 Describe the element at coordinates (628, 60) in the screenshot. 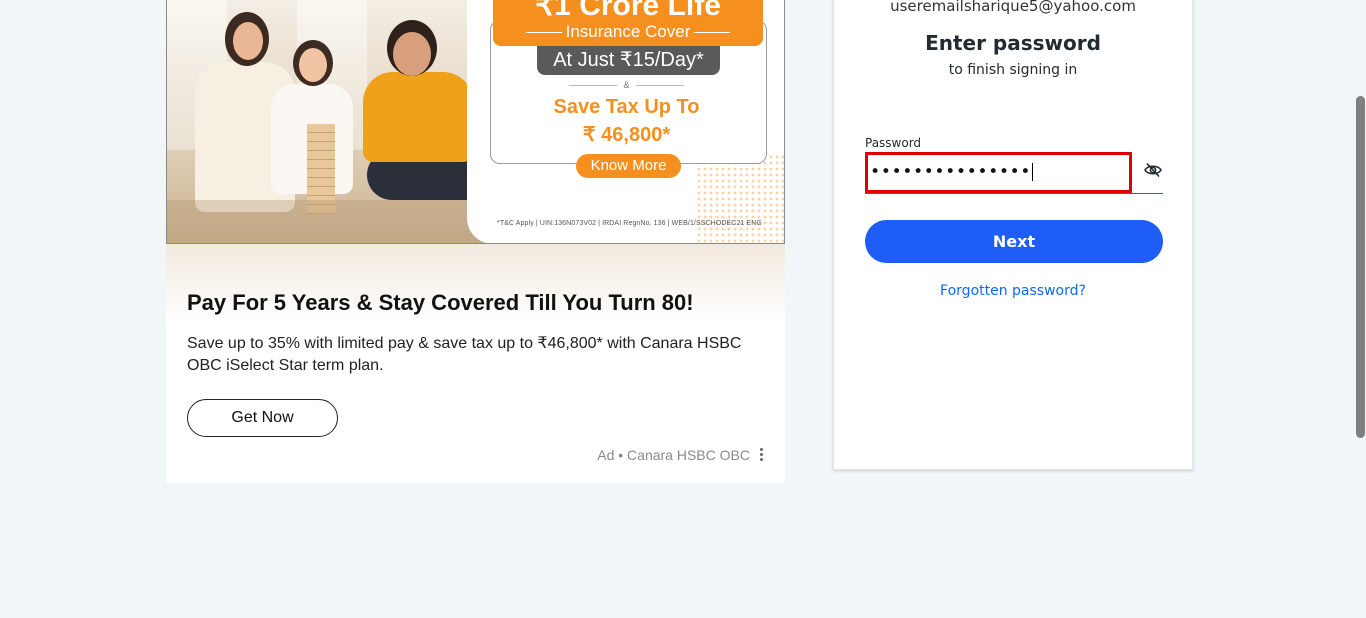

I see `price-pill: At Just ₹15/Day*` at that location.